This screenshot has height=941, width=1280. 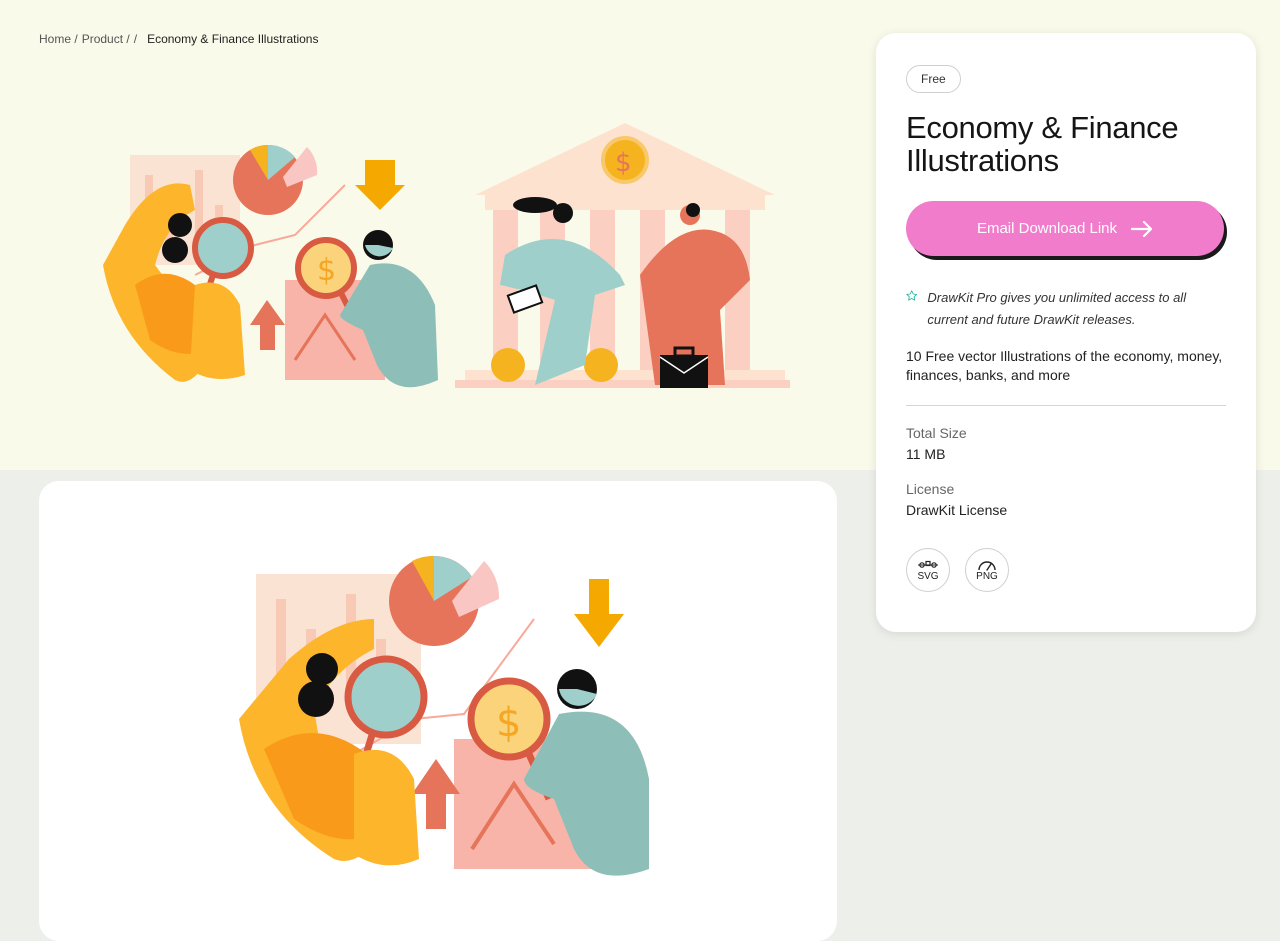 I want to click on license-value: DrawKit License, so click(x=957, y=510).